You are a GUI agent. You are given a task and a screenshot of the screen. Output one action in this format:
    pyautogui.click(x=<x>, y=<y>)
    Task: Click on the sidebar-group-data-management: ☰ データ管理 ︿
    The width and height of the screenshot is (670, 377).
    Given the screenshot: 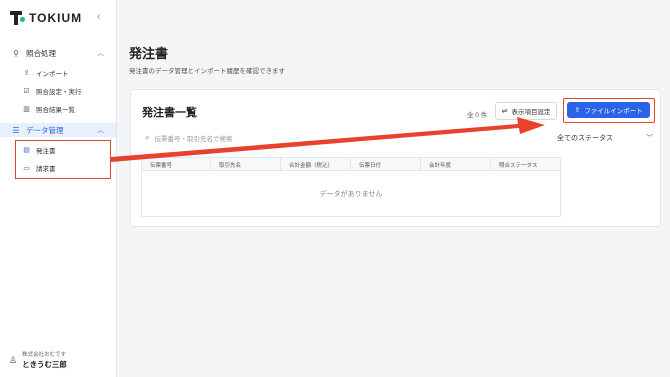 What is the action you would take?
    pyautogui.click(x=58, y=130)
    